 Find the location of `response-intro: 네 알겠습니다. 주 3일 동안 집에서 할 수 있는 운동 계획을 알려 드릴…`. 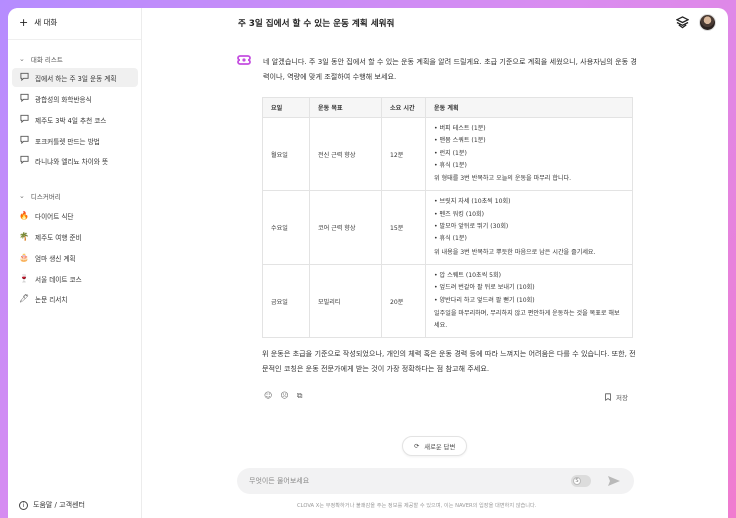

response-intro: 네 알겠습니다. 주 3일 동안 집에서 할 수 있는 운동 계획을 알려 드릴… is located at coordinates (450, 69).